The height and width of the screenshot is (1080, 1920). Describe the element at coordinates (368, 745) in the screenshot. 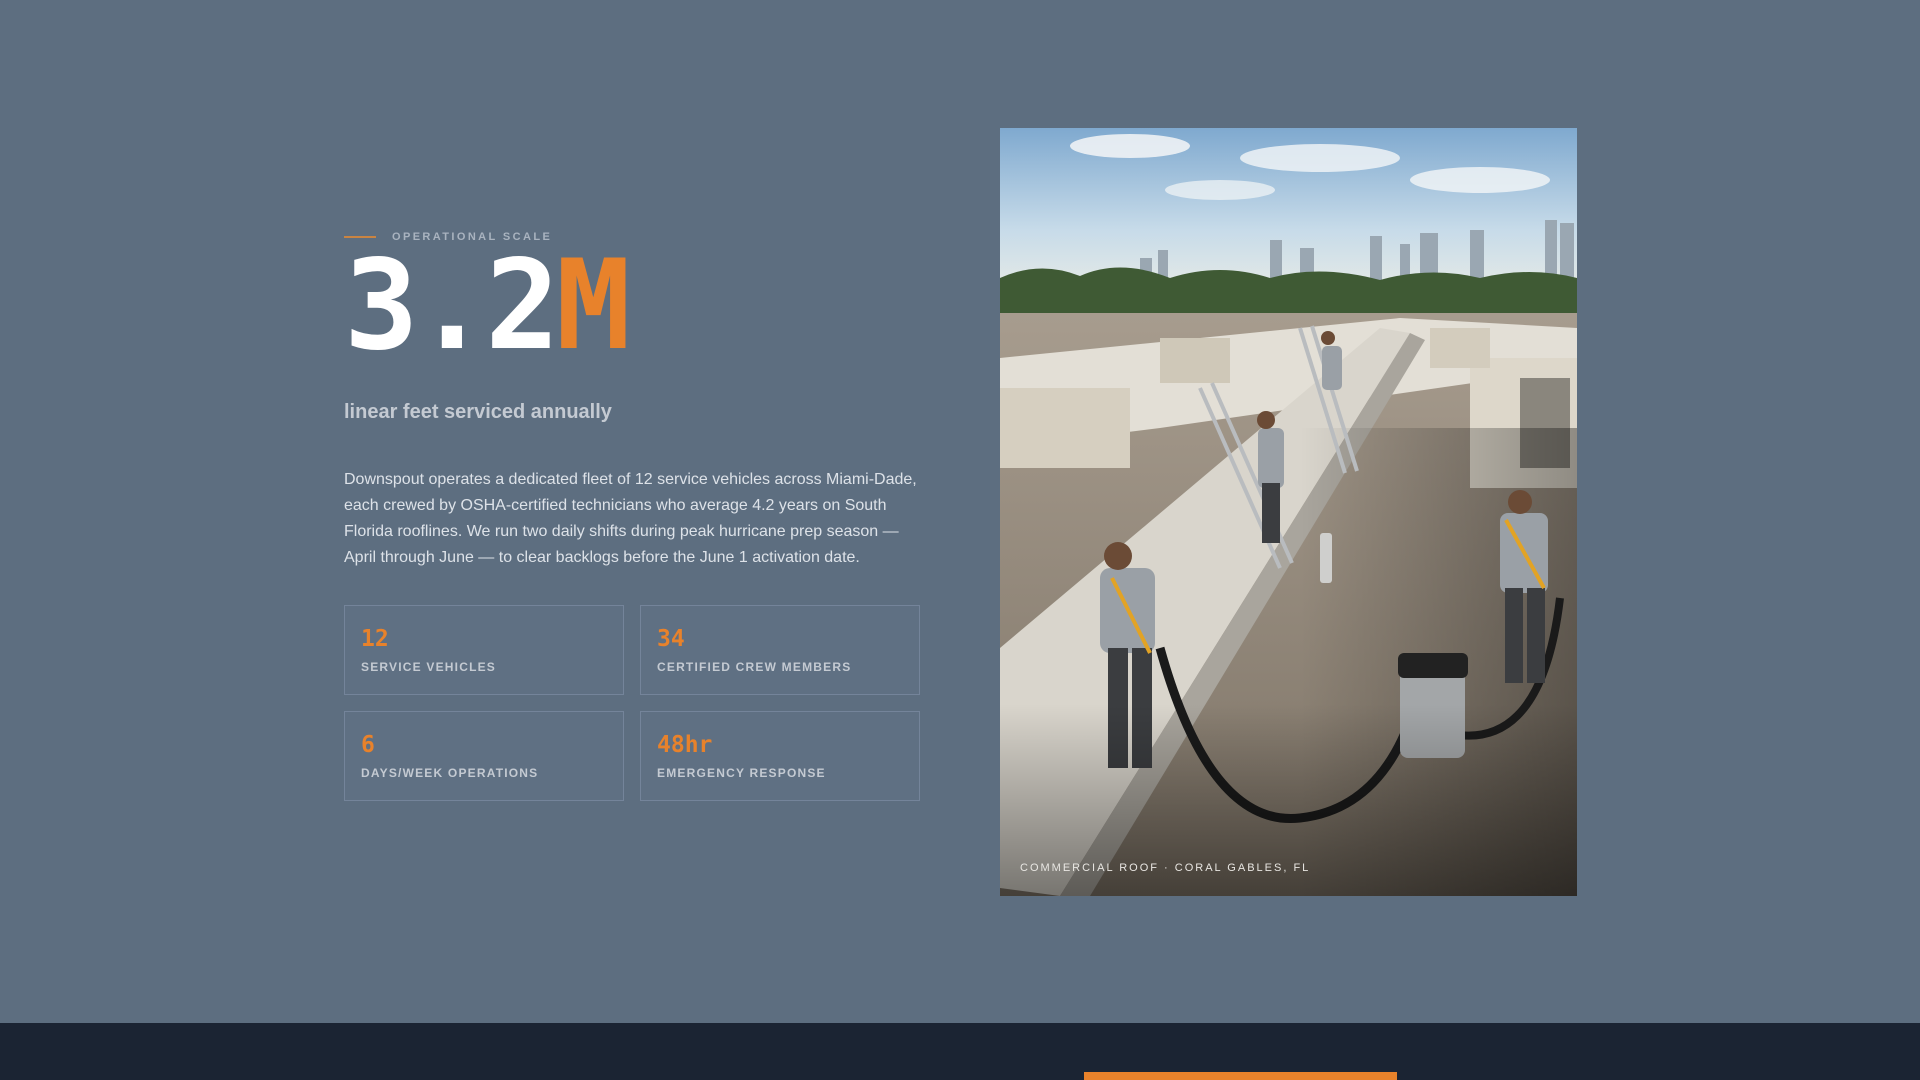

I see `stat-value: 6` at that location.